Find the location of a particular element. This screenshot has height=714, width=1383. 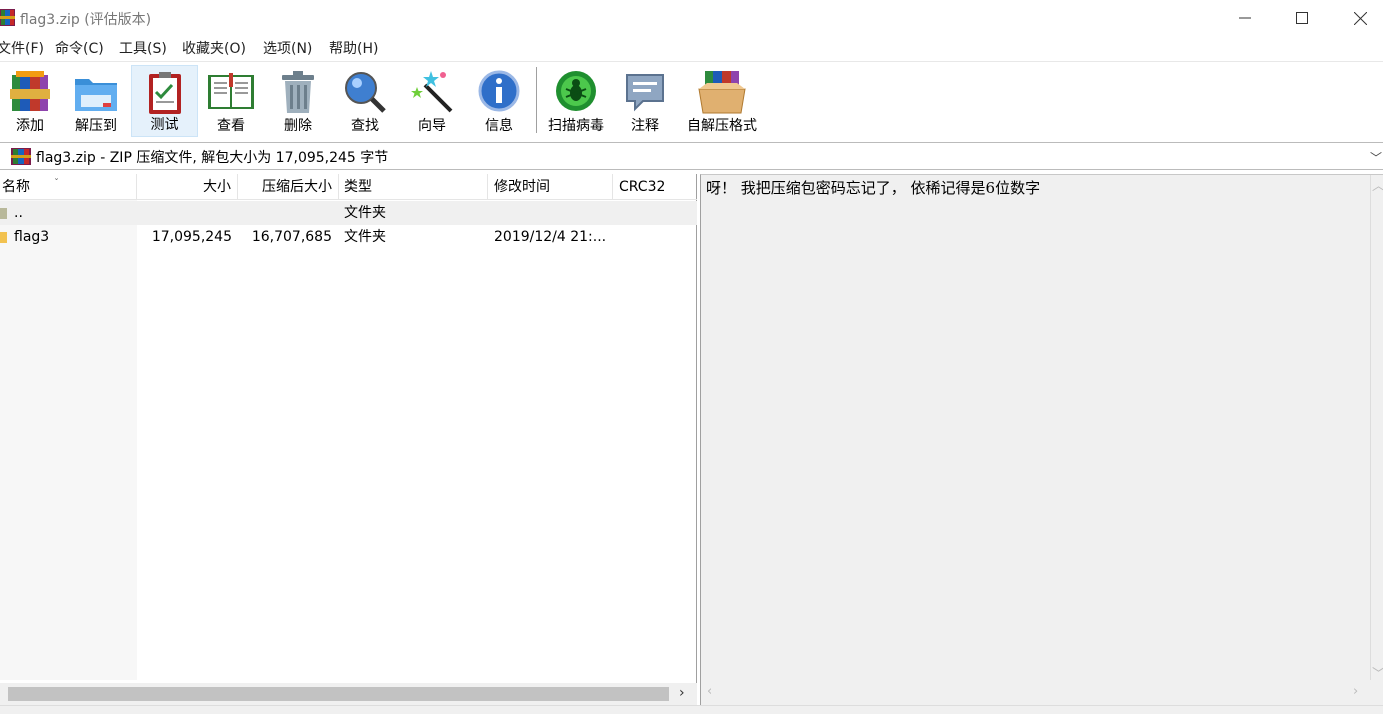

menu-options: 选项(N) is located at coordinates (287, 49).